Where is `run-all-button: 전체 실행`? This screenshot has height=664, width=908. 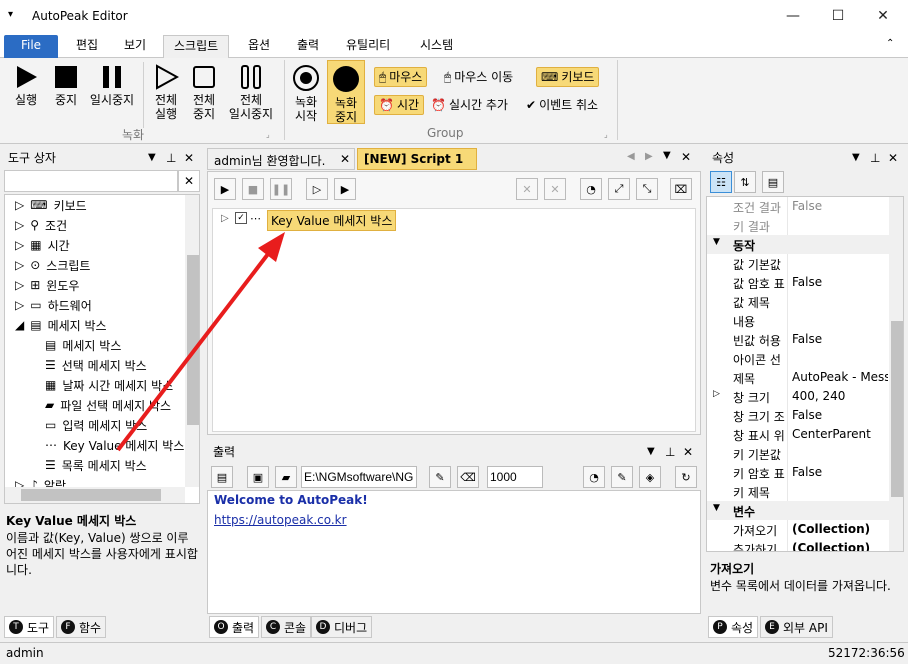
run-all-button: 전체 실행 is located at coordinates (166, 92).